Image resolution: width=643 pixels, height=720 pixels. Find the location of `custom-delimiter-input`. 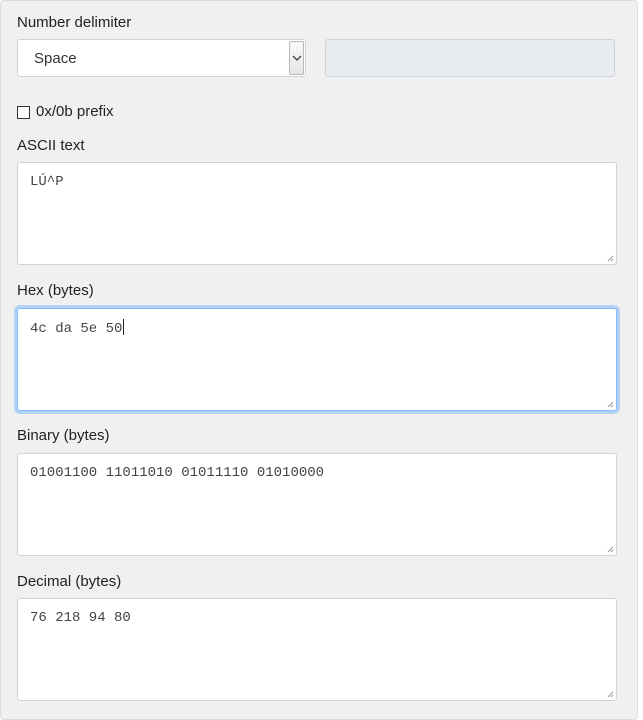

custom-delimiter-input is located at coordinates (470, 58).